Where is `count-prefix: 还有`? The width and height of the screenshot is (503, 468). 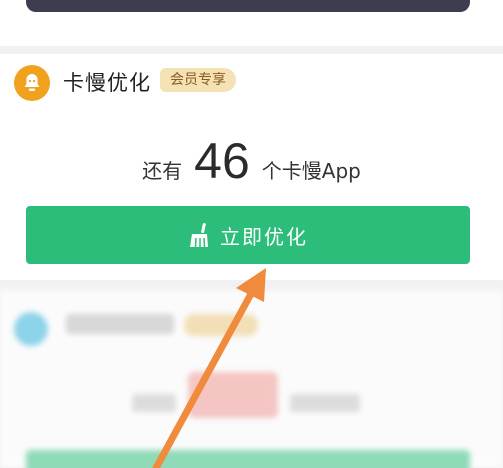 count-prefix: 还有 is located at coordinates (162, 171).